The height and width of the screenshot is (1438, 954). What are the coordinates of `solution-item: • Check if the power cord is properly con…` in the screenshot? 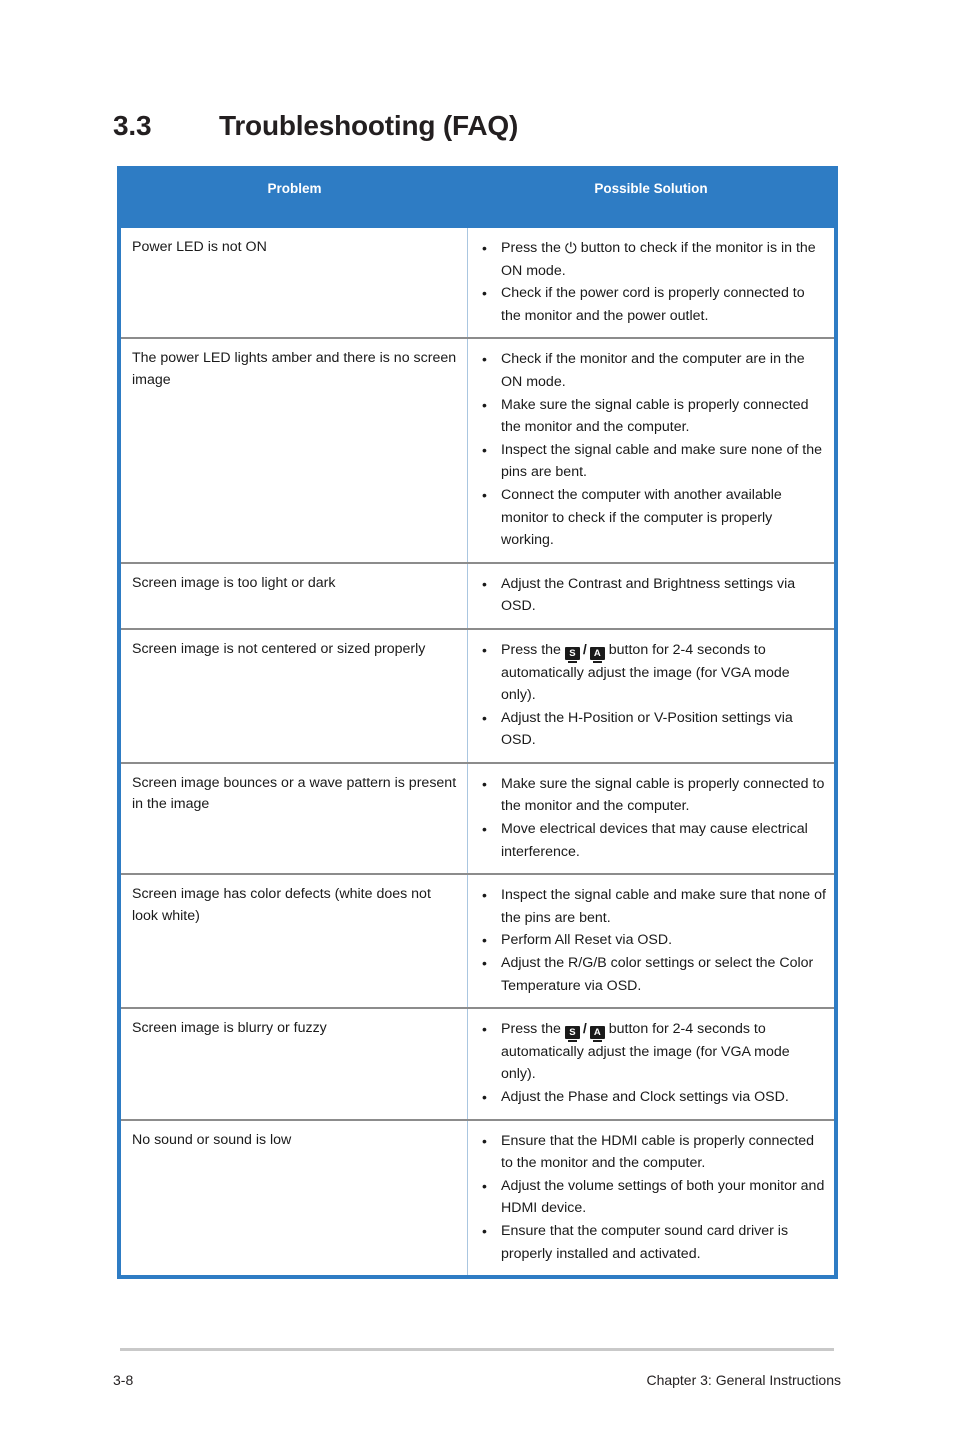 It's located at (647, 304).